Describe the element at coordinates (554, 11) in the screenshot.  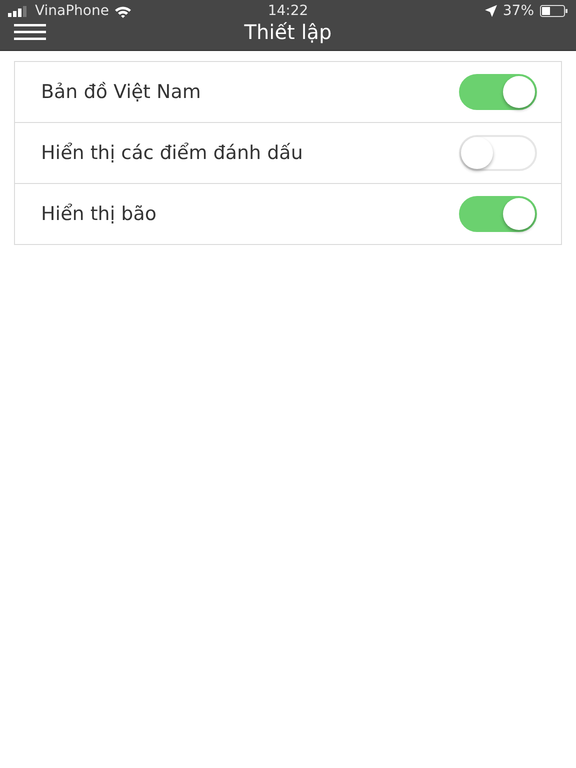
I see `battery-icon` at that location.